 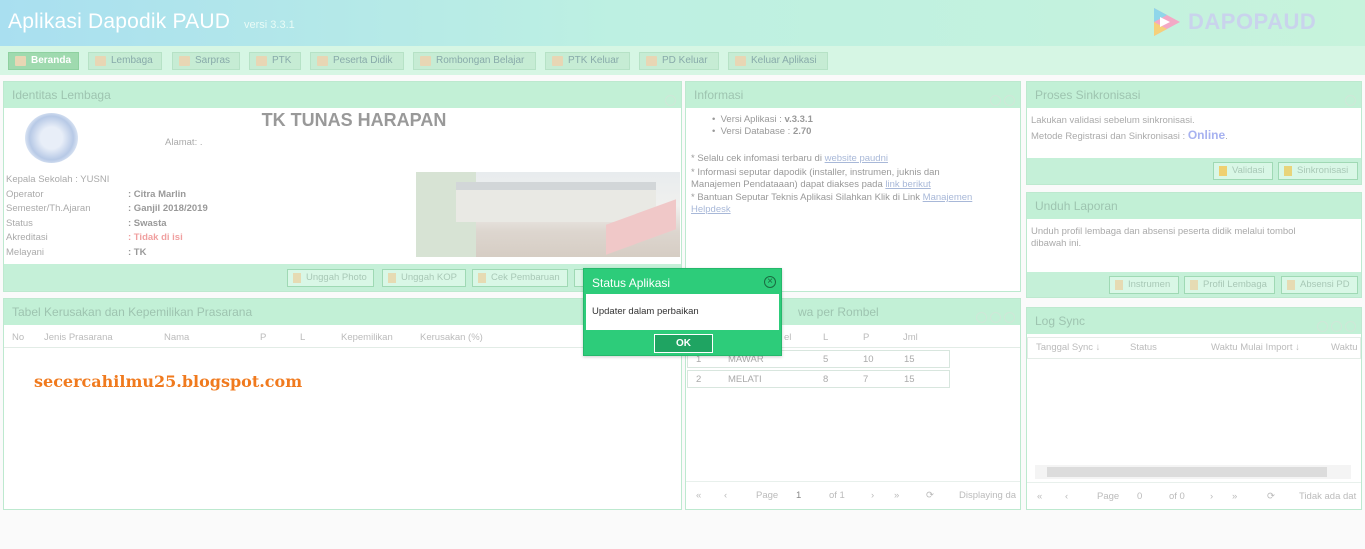 I want to click on column-header: Nama, so click(x=176, y=337).